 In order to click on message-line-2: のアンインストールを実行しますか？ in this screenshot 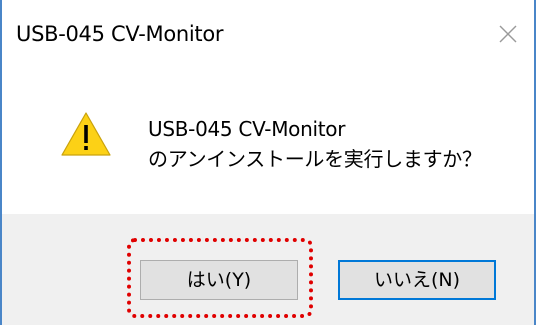, I will do `click(315, 159)`.